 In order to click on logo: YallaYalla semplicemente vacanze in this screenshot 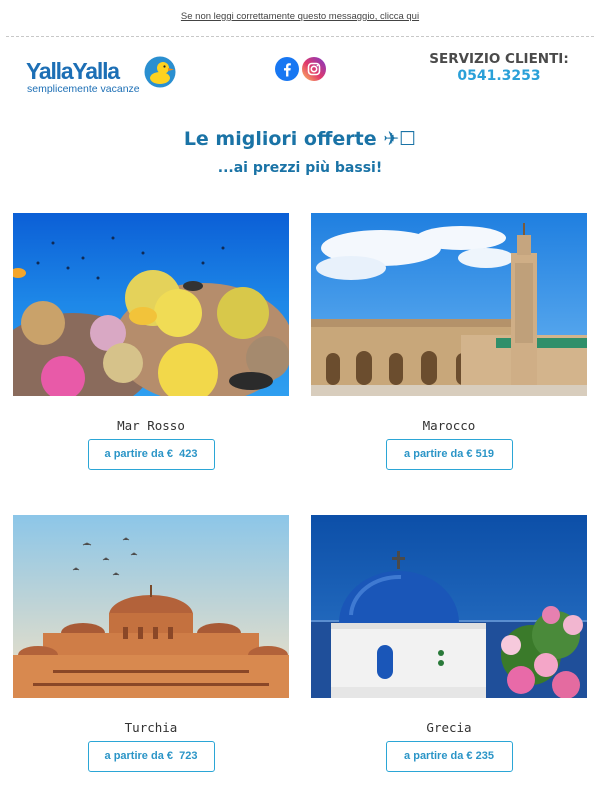, I will do `click(106, 77)`.